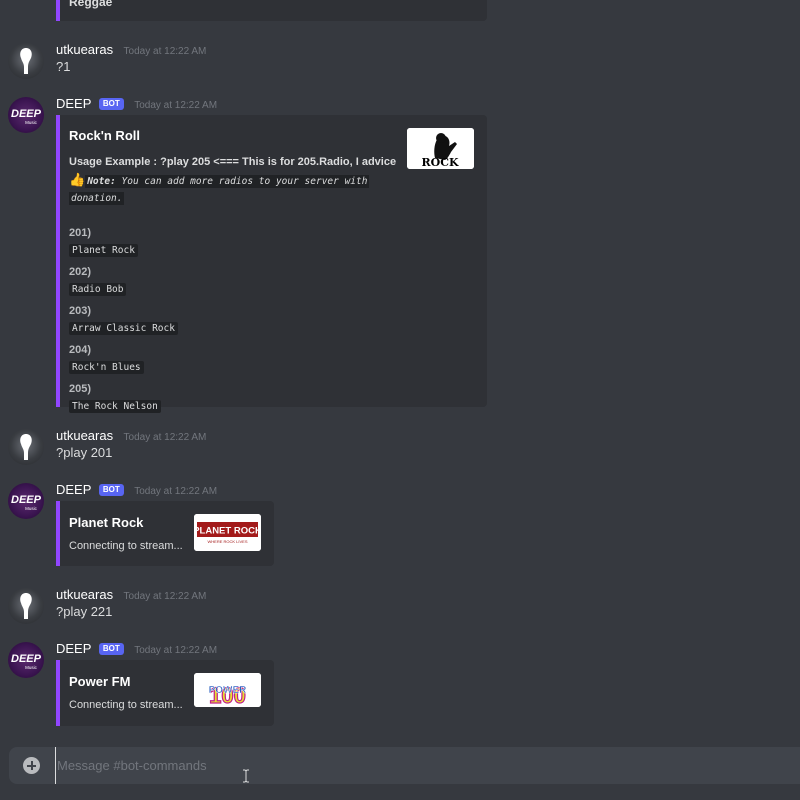 The width and height of the screenshot is (800, 800). I want to click on text-cursor-icon, so click(246, 776).